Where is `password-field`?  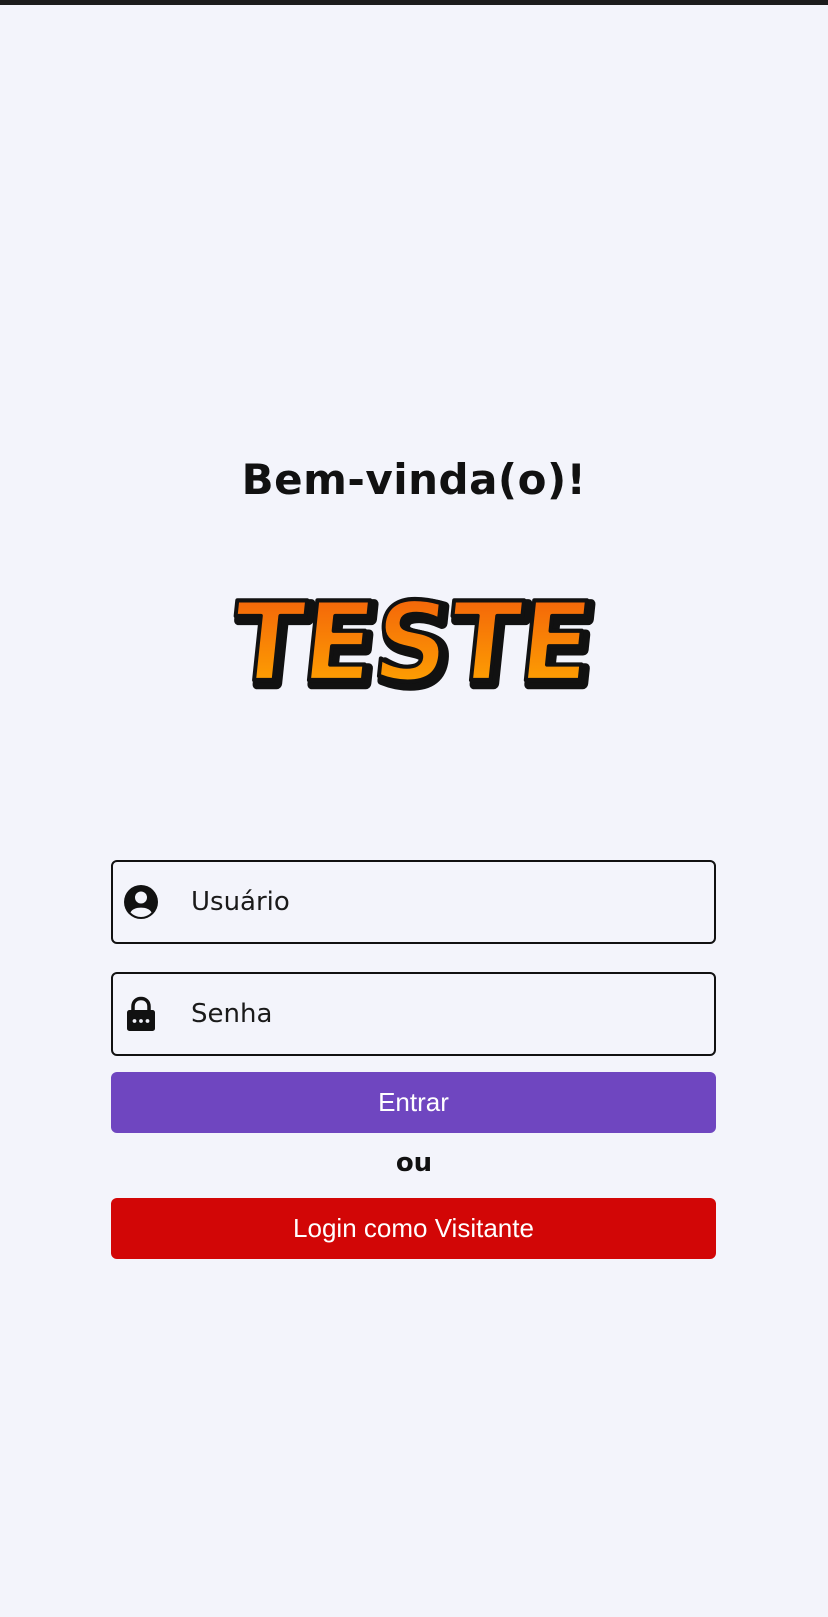 password-field is located at coordinates (413, 1014).